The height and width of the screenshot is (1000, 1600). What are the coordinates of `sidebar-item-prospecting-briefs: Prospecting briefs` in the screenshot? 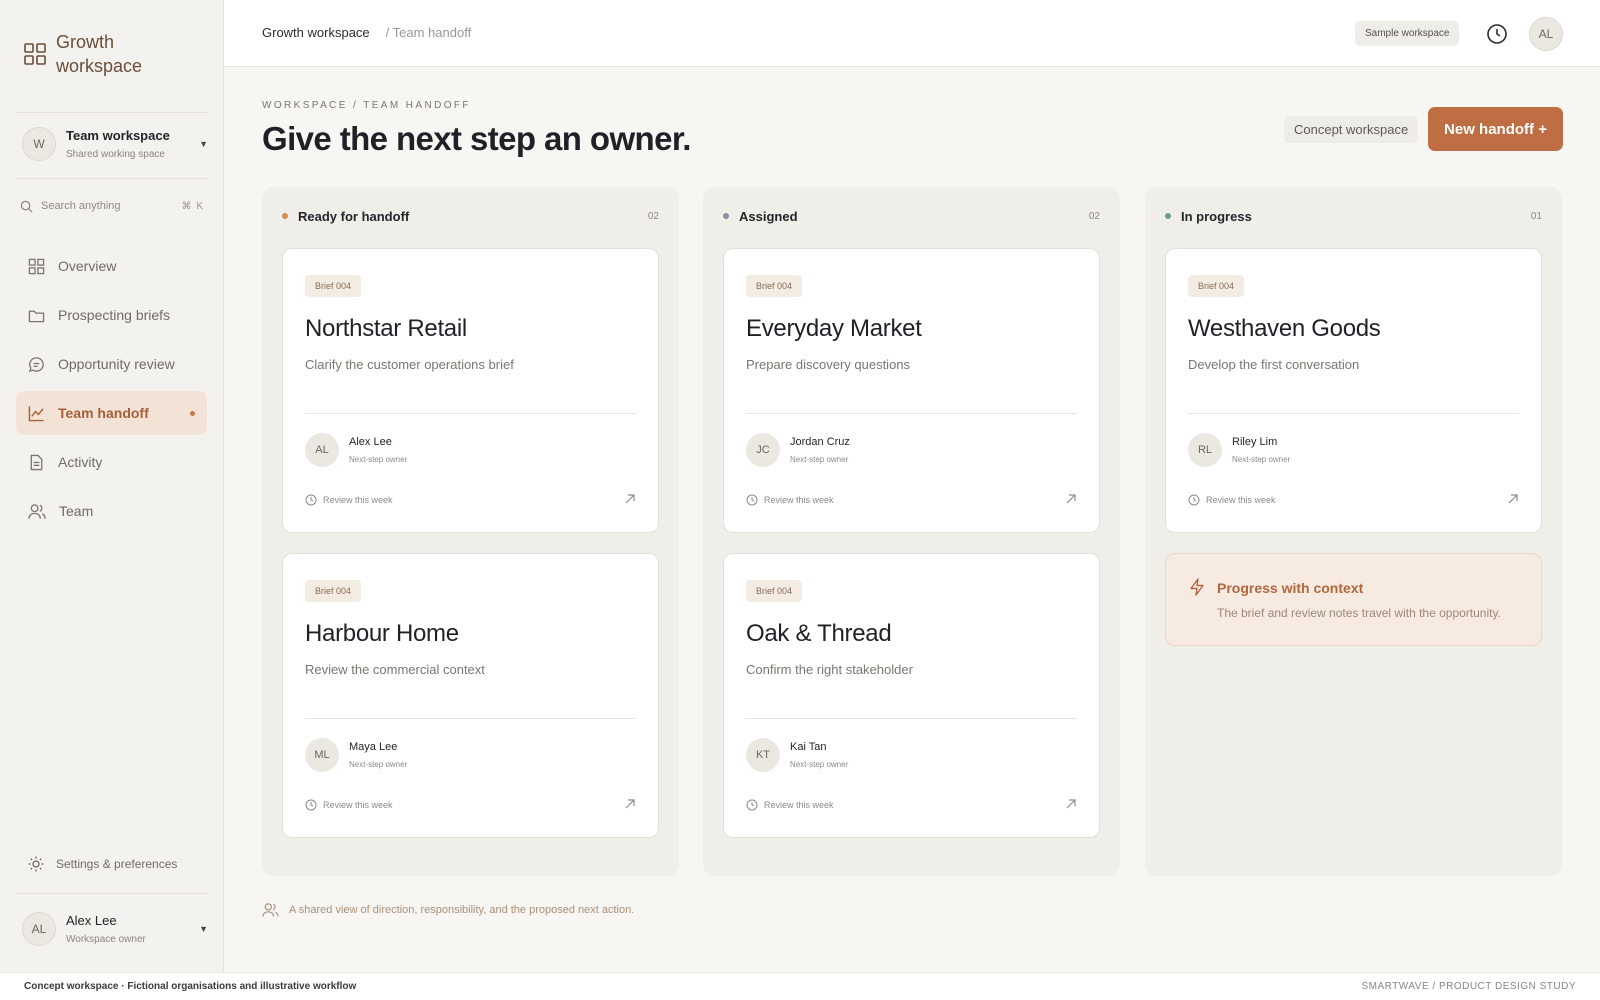 It's located at (111, 315).